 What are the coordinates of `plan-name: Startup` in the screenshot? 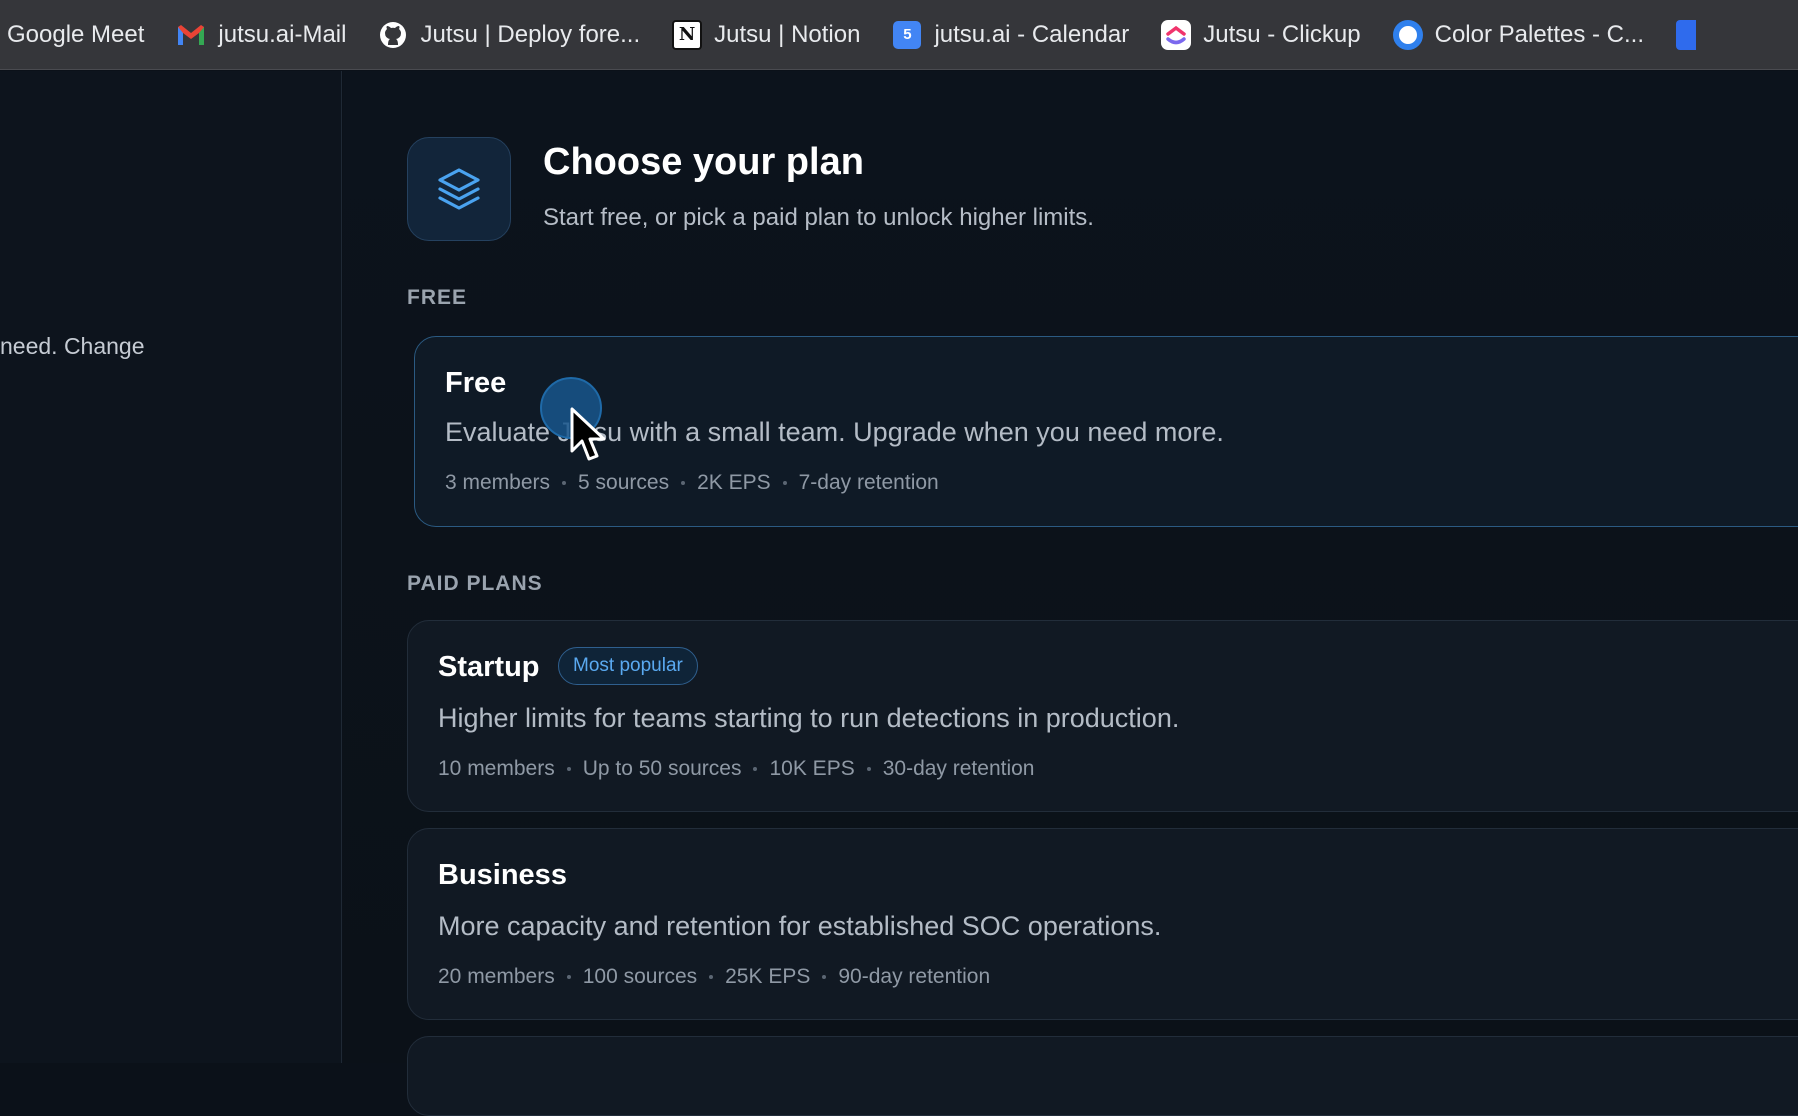 It's located at (489, 667).